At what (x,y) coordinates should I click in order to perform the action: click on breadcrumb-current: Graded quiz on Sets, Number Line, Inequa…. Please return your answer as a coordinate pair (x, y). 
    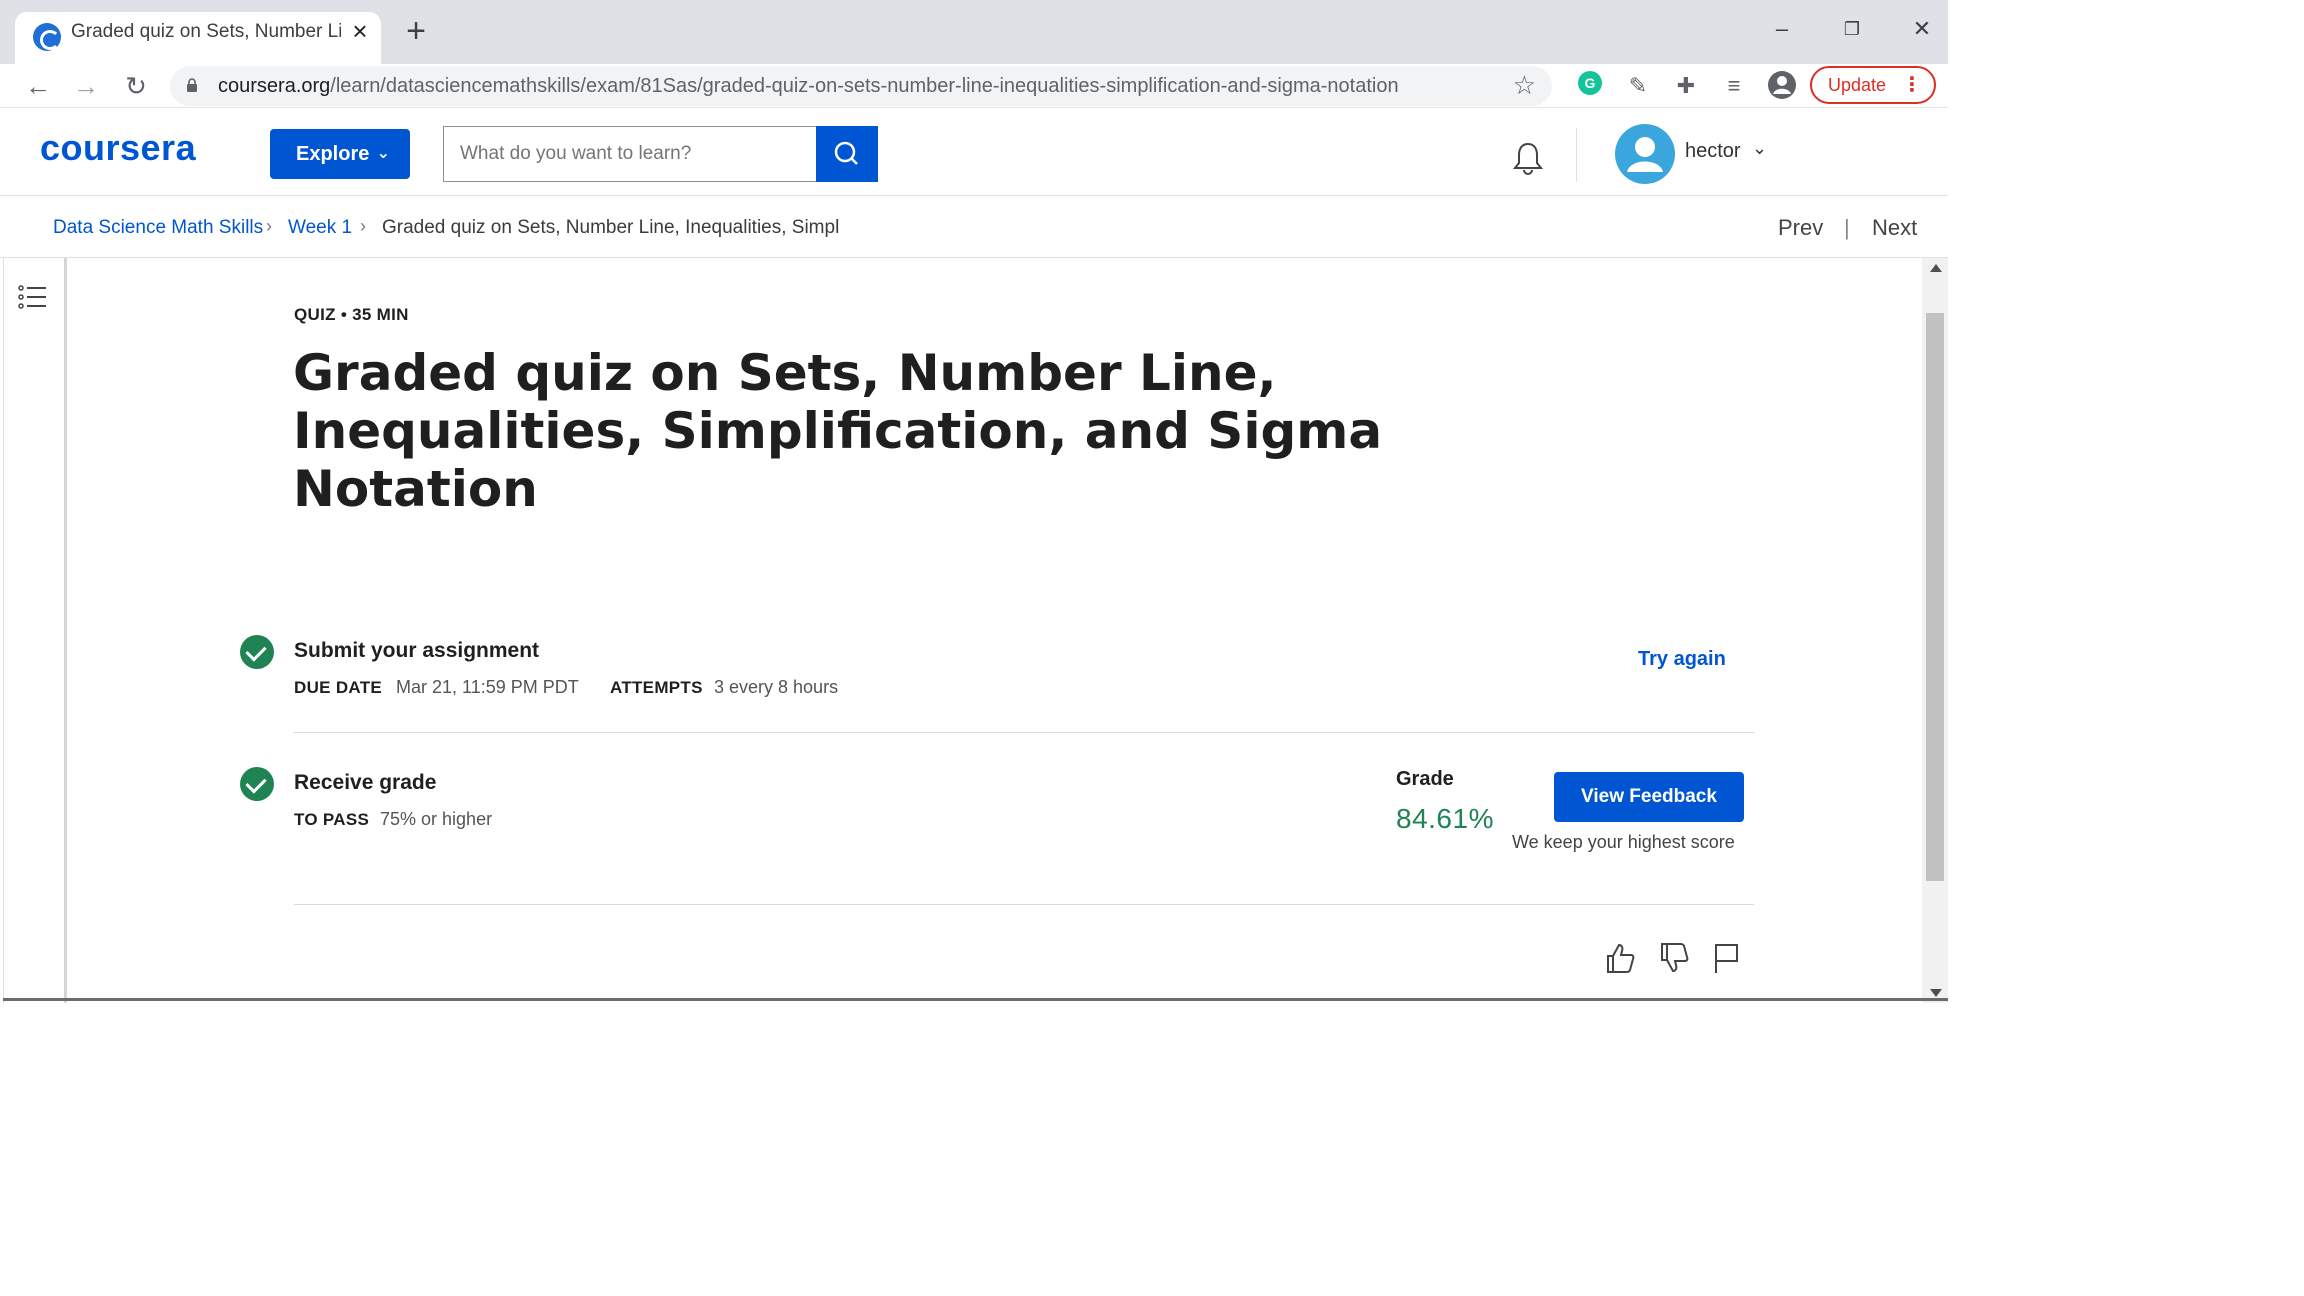
    Looking at the image, I should click on (611, 227).